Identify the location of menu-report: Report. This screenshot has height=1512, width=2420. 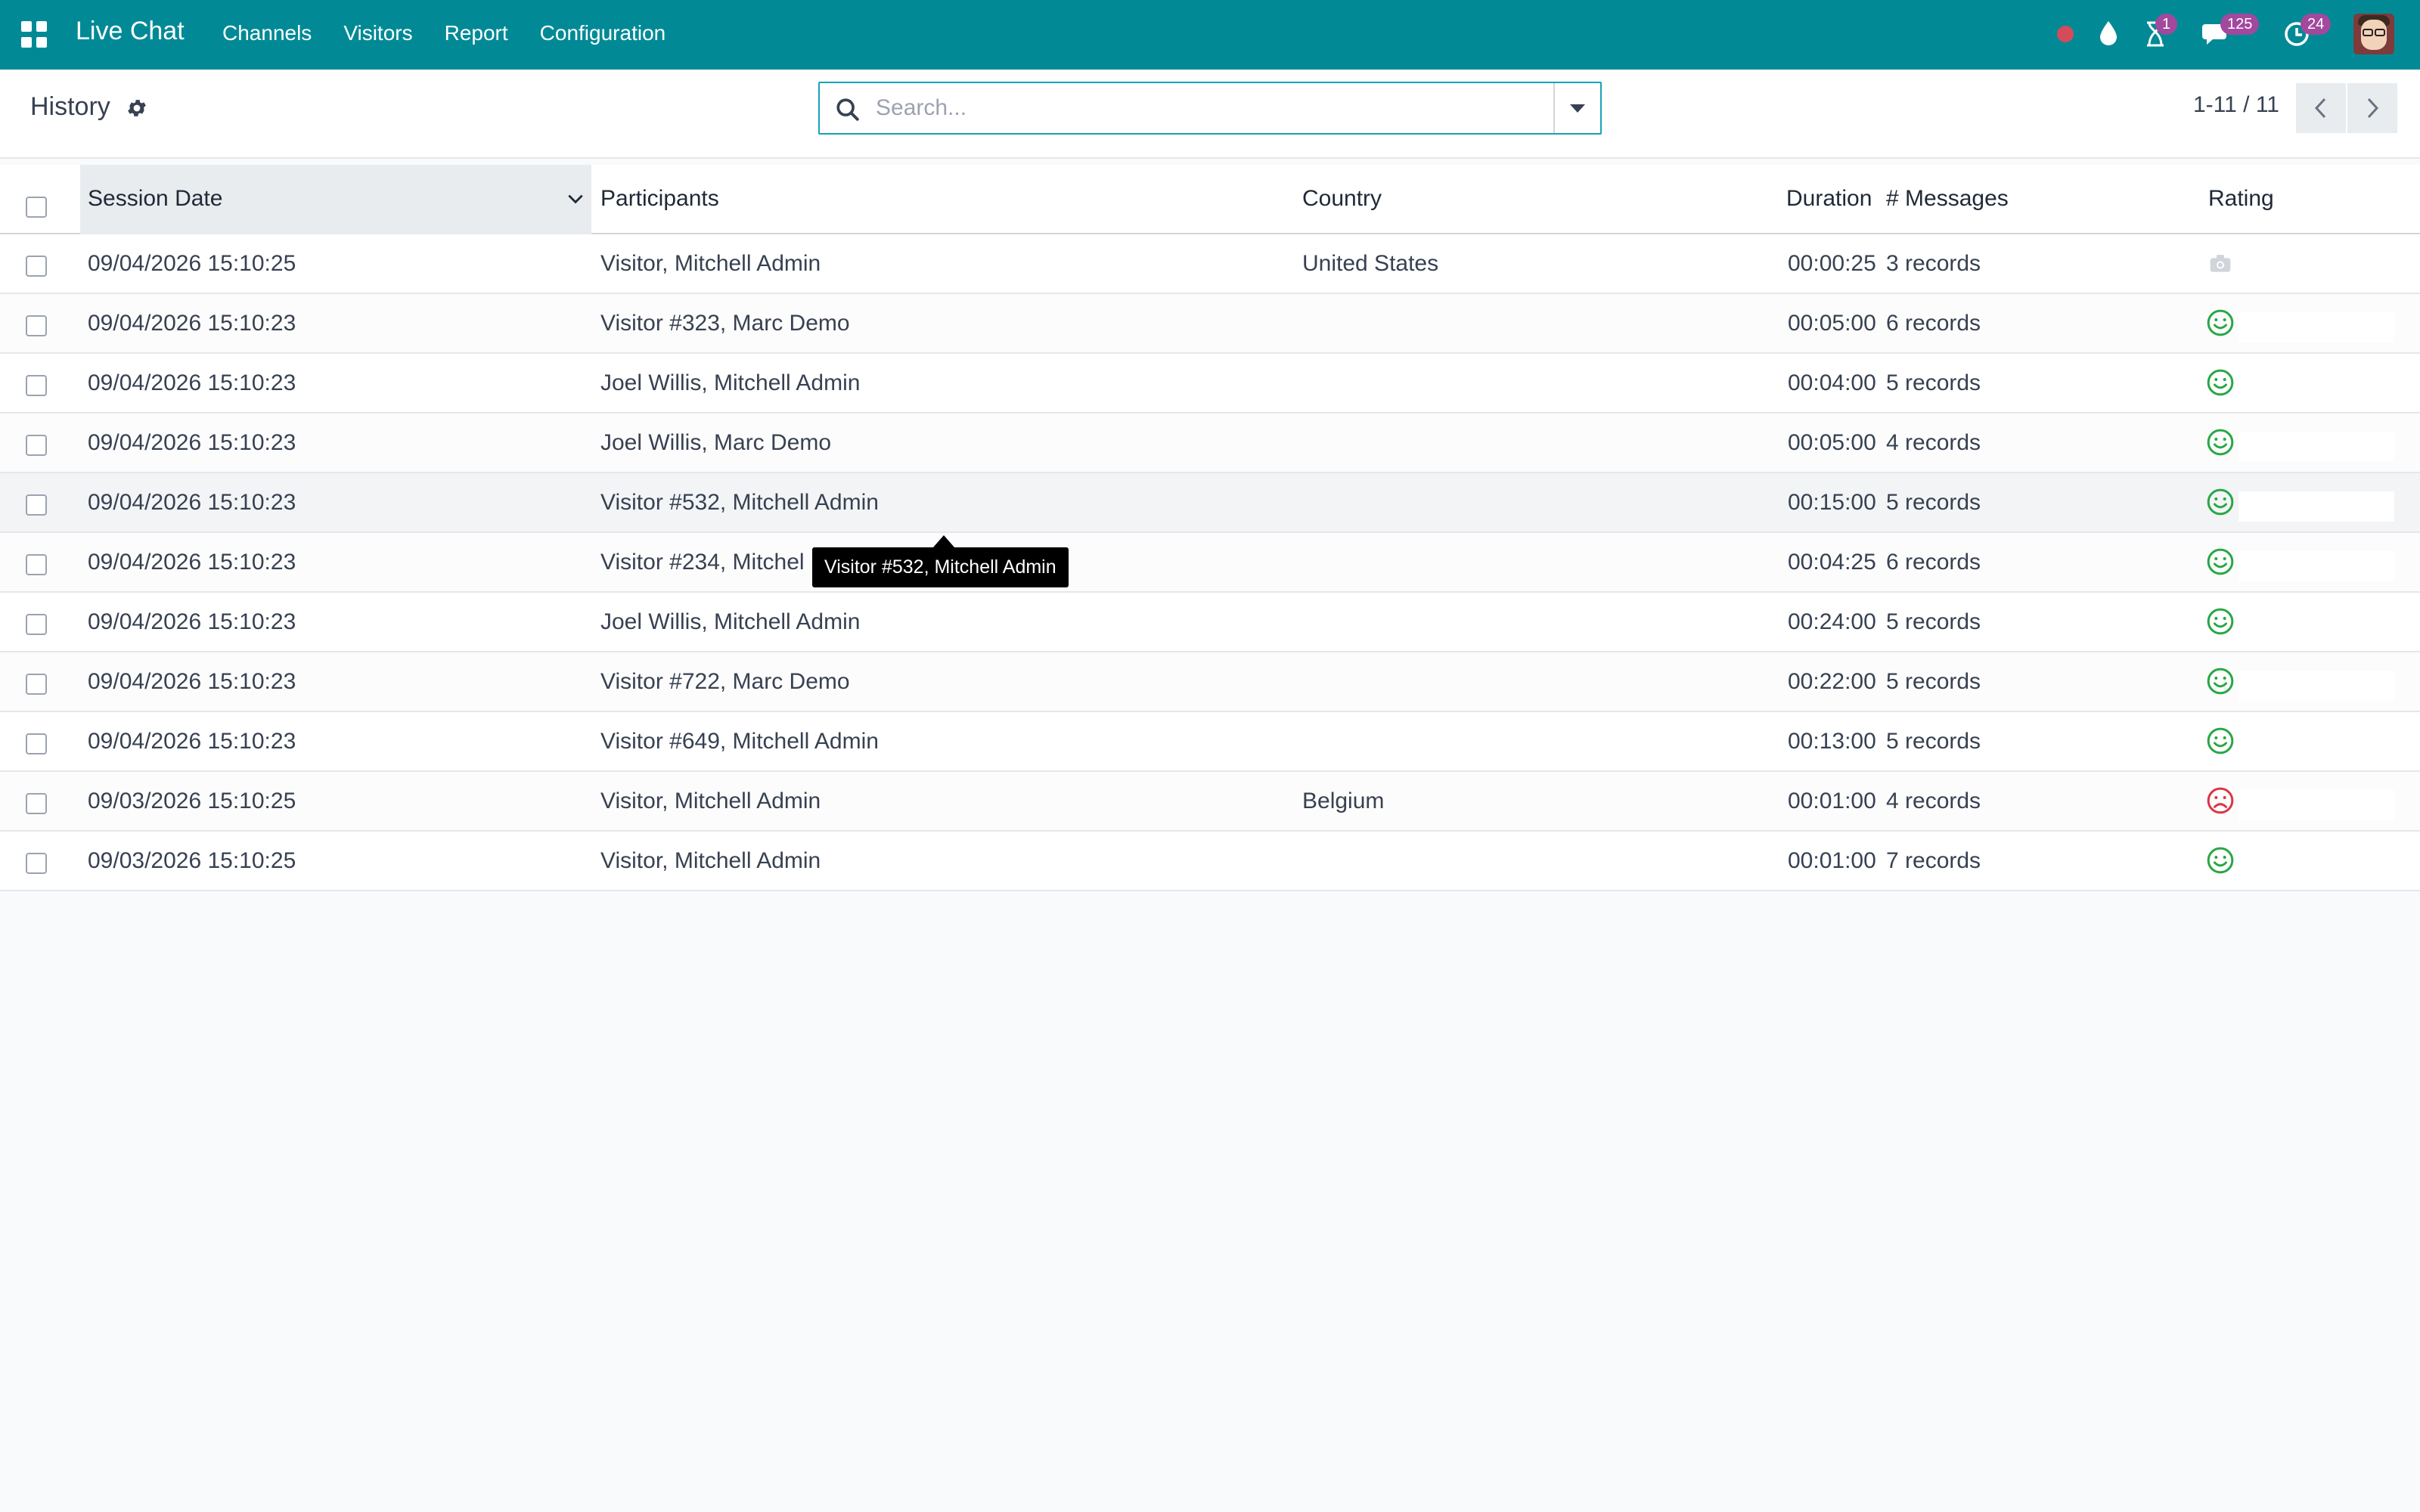
(476, 33).